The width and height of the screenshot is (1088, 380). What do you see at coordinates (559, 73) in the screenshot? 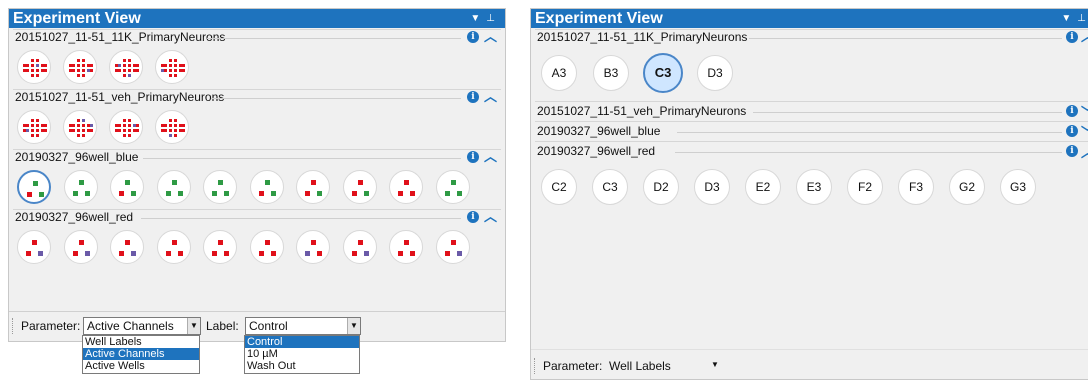
I see `well-label-a3: A3` at bounding box center [559, 73].